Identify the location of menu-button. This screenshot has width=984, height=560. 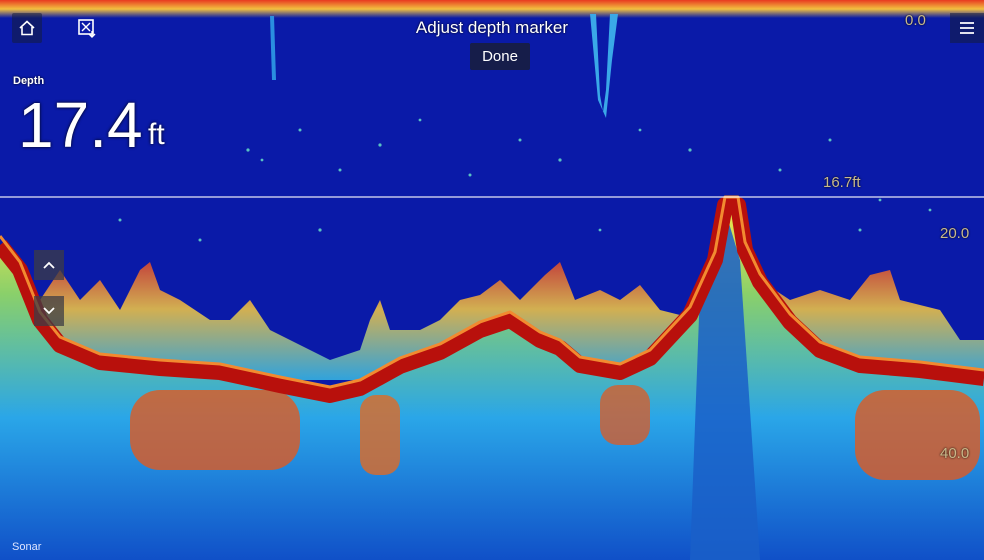
(967, 28).